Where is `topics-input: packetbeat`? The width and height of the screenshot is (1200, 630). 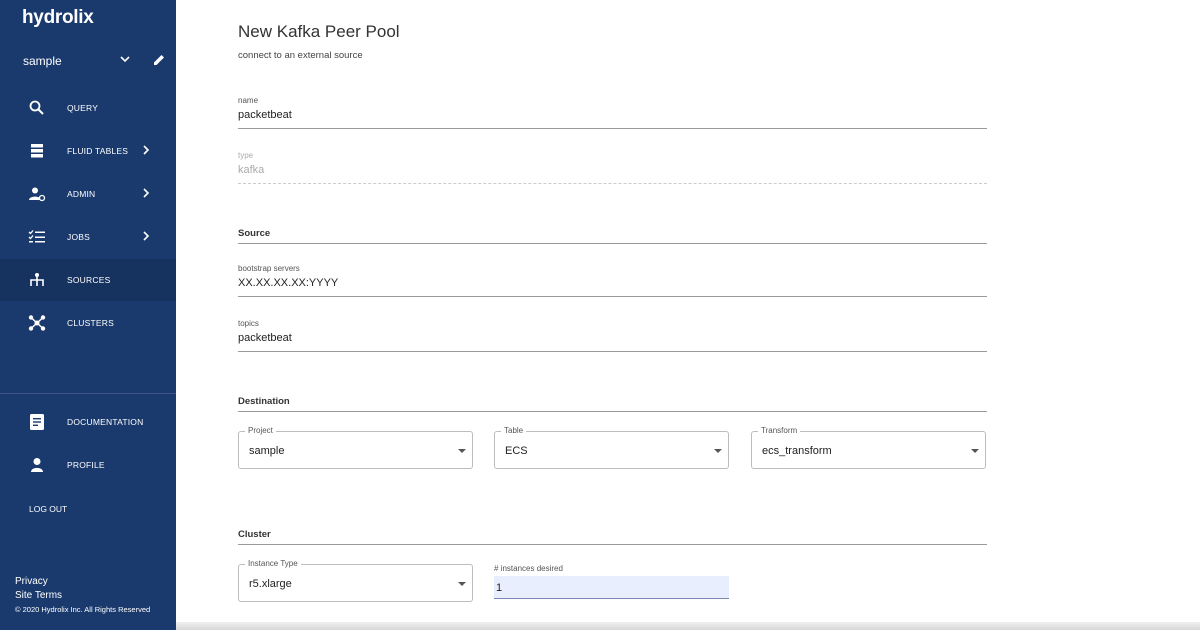 topics-input: packetbeat is located at coordinates (612, 342).